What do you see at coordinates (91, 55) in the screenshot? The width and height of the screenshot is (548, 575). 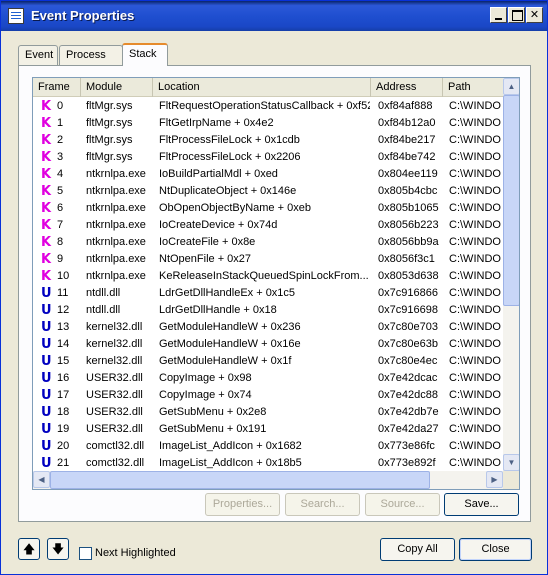 I see `tab-process: Process` at bounding box center [91, 55].